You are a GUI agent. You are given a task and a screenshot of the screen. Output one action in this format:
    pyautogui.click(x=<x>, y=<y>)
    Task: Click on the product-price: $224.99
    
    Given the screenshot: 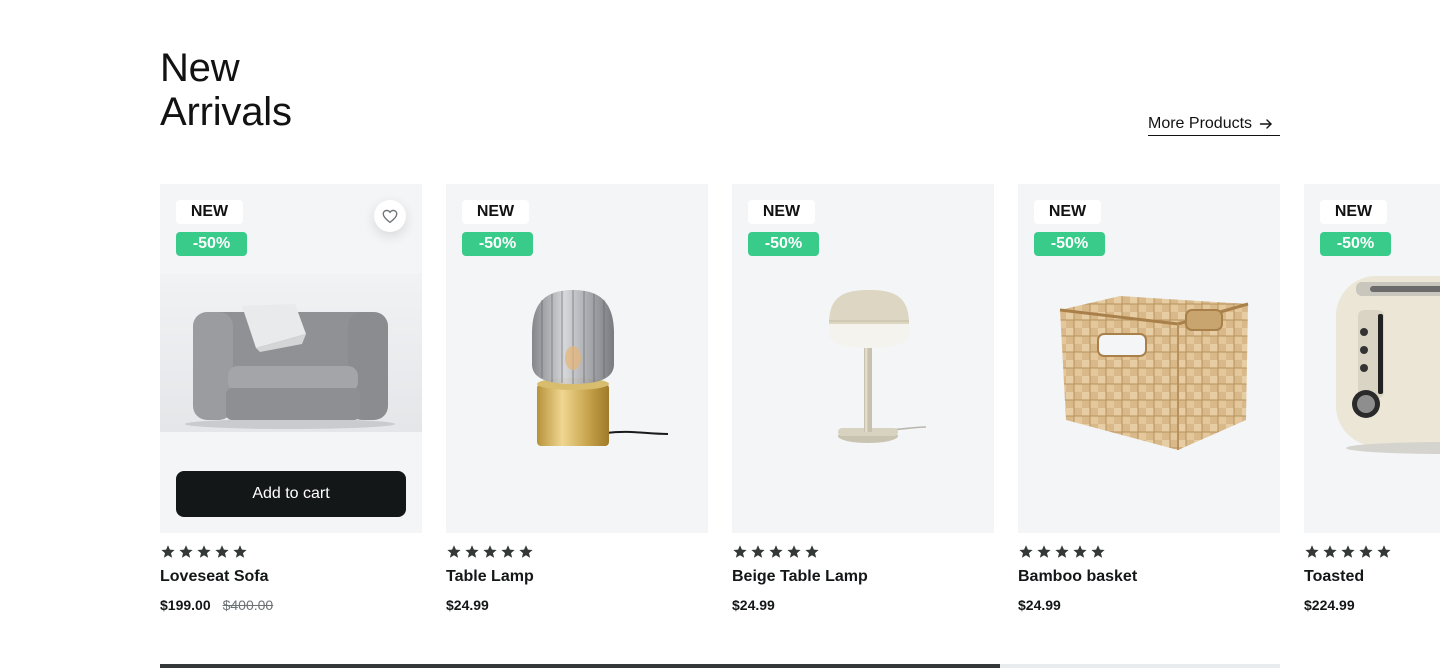 What is the action you would take?
    pyautogui.click(x=1329, y=605)
    